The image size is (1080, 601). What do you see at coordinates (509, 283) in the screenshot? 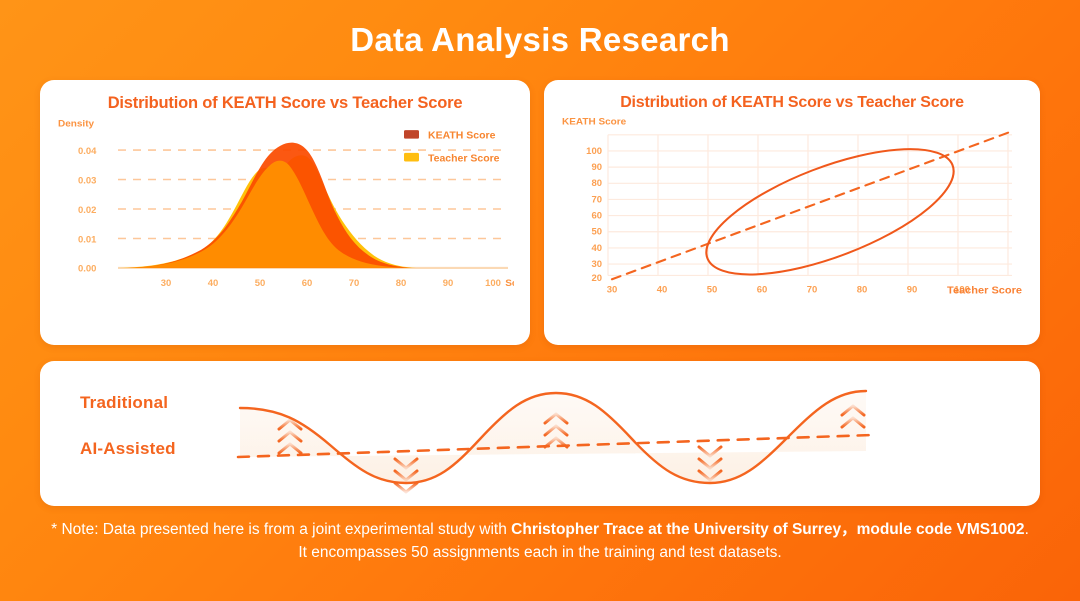
I see `density-x-axis-label: Score` at bounding box center [509, 283].